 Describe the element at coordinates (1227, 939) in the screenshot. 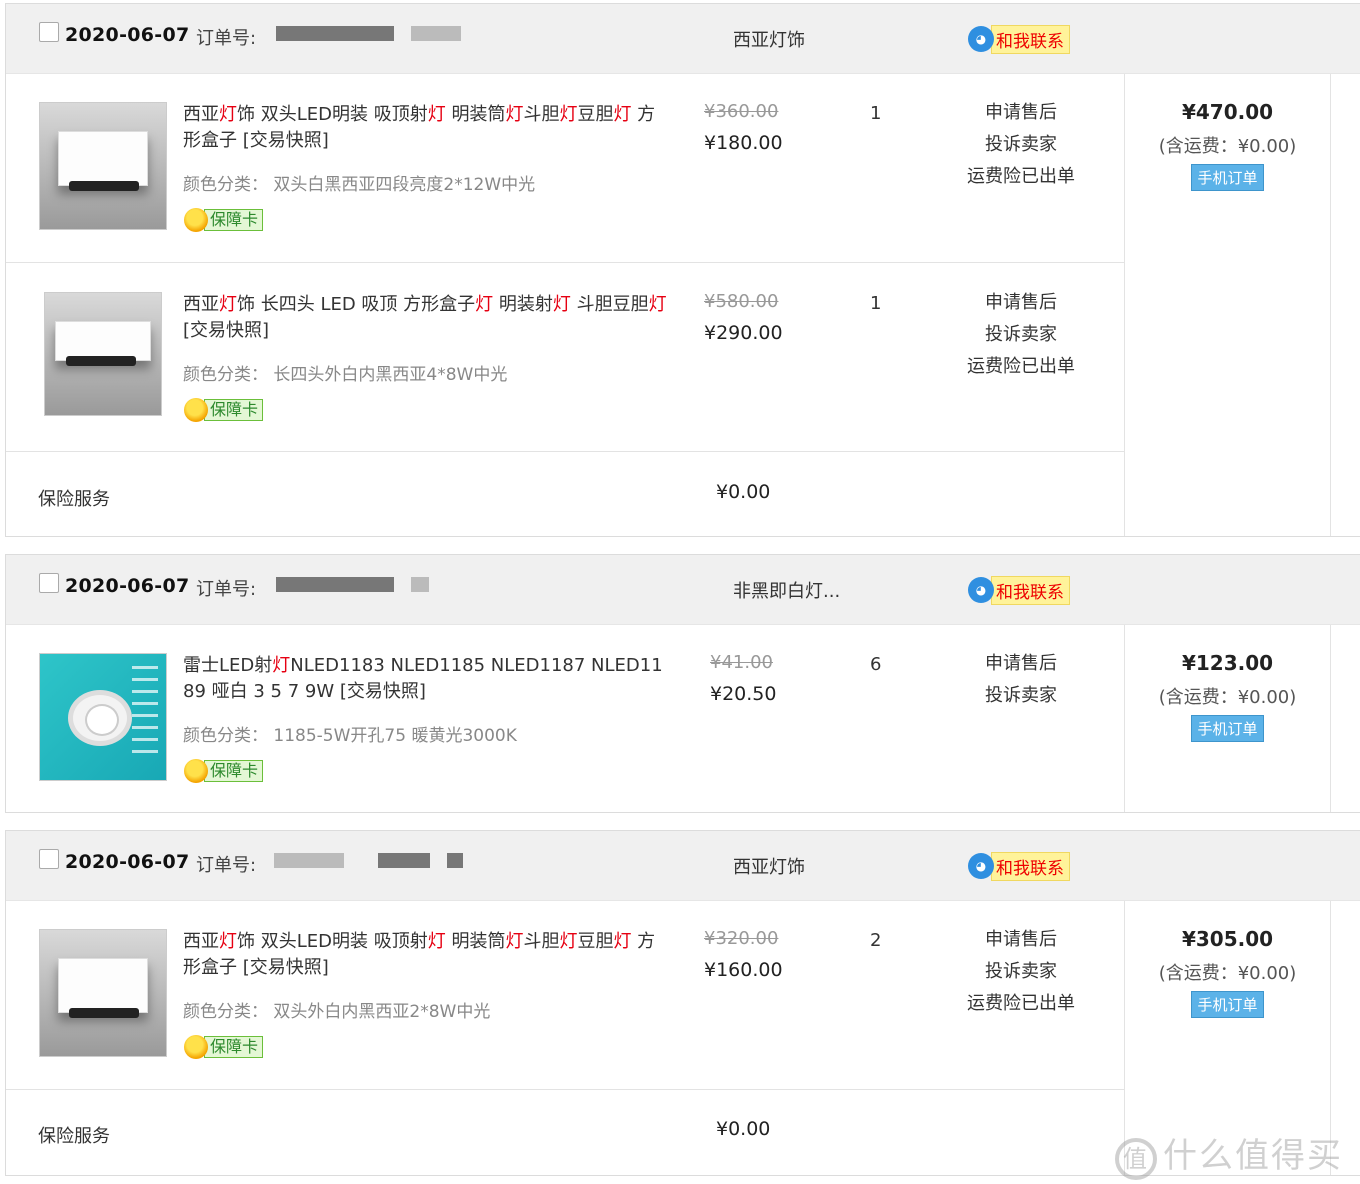

I see `order-total: ¥305.00` at that location.